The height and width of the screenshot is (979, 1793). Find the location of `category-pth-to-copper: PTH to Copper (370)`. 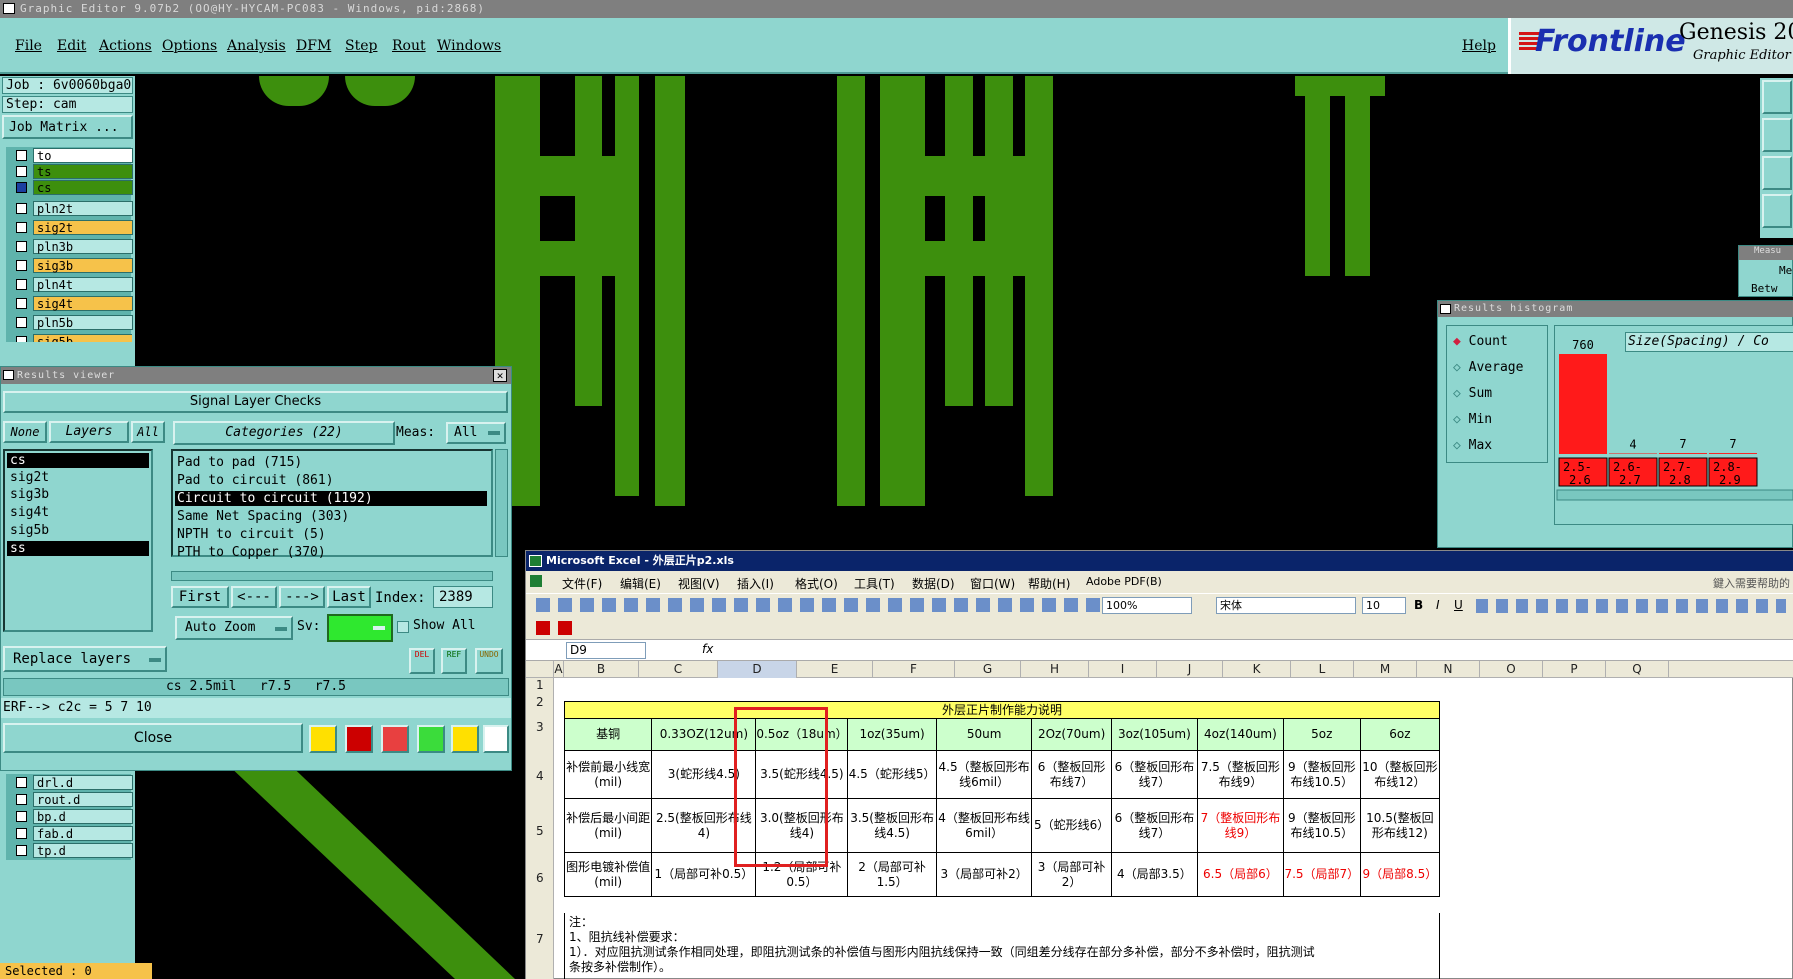

category-pth-to-copper: PTH to Copper (370) is located at coordinates (251, 552).